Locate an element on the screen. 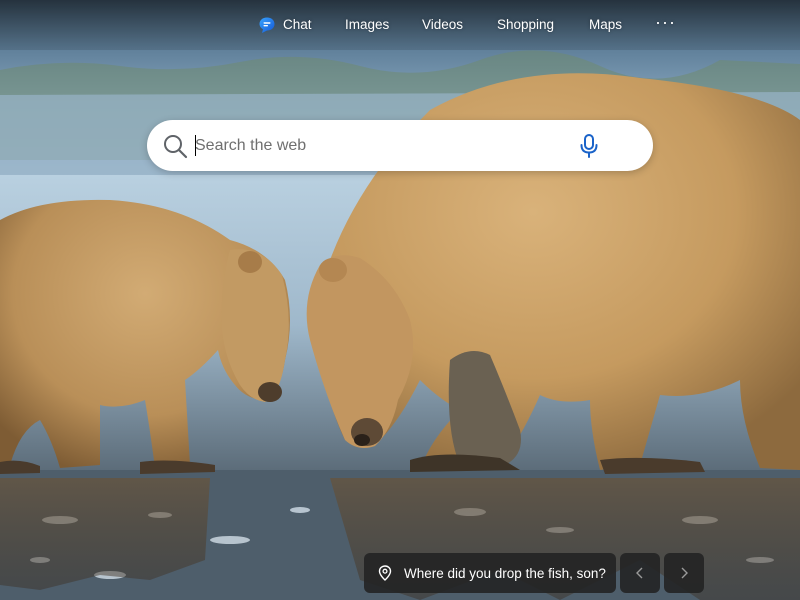  chevron-left-icon is located at coordinates (639, 573).